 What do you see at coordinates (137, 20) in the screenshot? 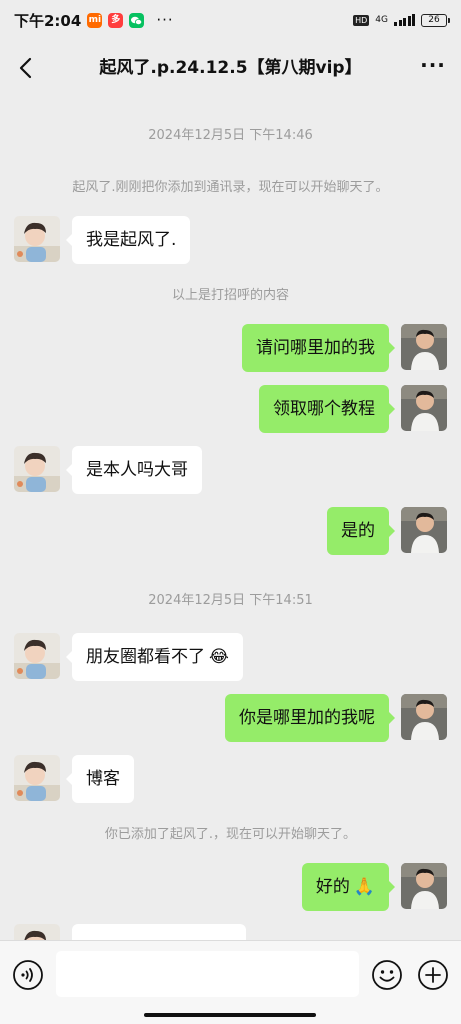
I see `wechat-icon` at bounding box center [137, 20].